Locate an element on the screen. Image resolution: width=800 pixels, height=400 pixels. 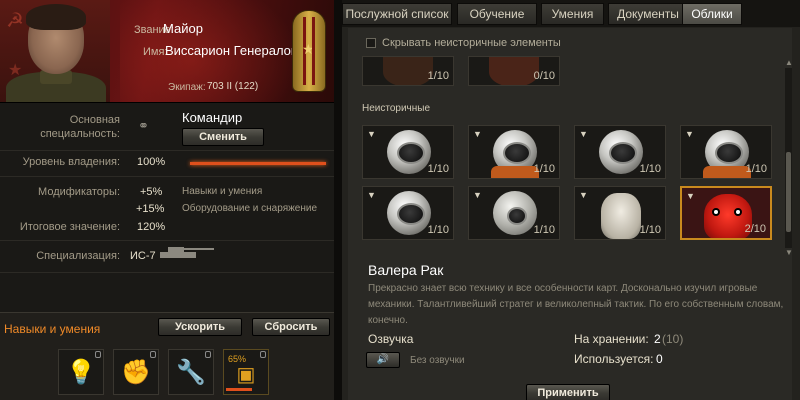
reset-button: Сбросить is located at coordinates (291, 327).